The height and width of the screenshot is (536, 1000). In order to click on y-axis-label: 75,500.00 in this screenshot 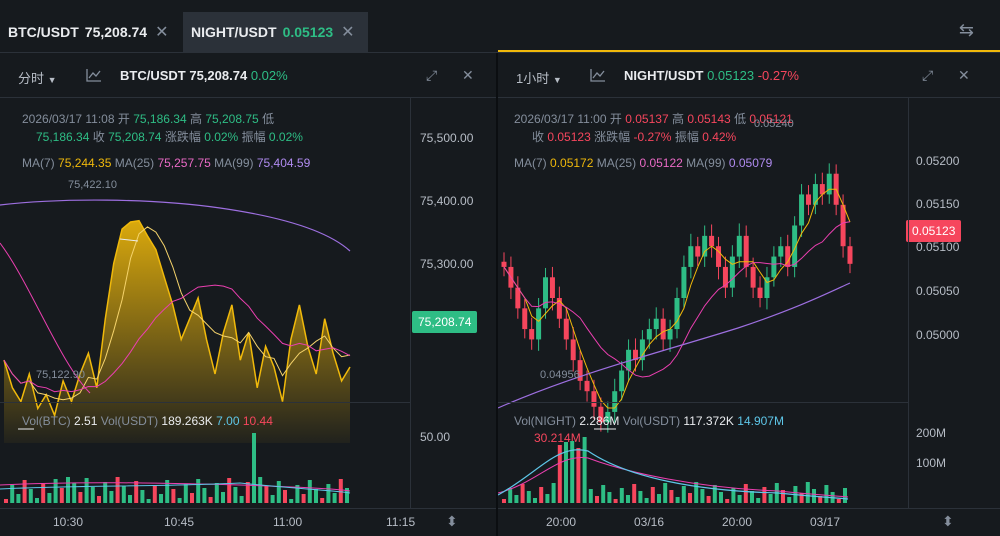, I will do `click(447, 138)`.